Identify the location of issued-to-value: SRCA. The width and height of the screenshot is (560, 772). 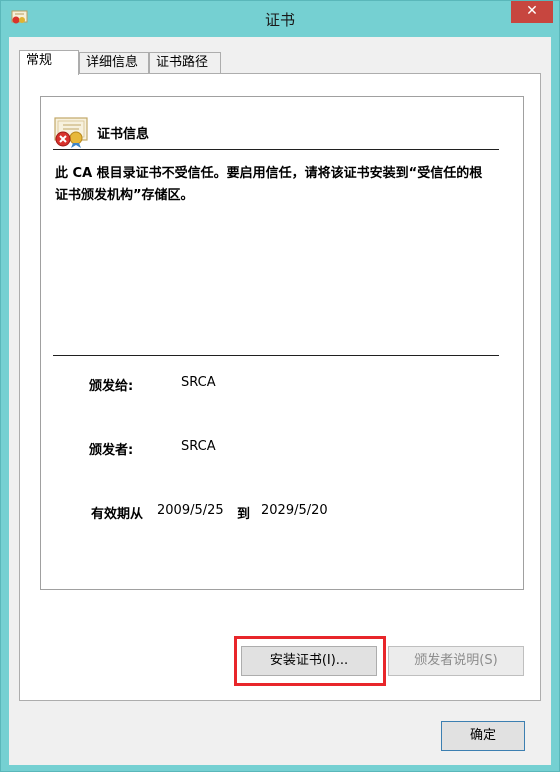
(198, 382).